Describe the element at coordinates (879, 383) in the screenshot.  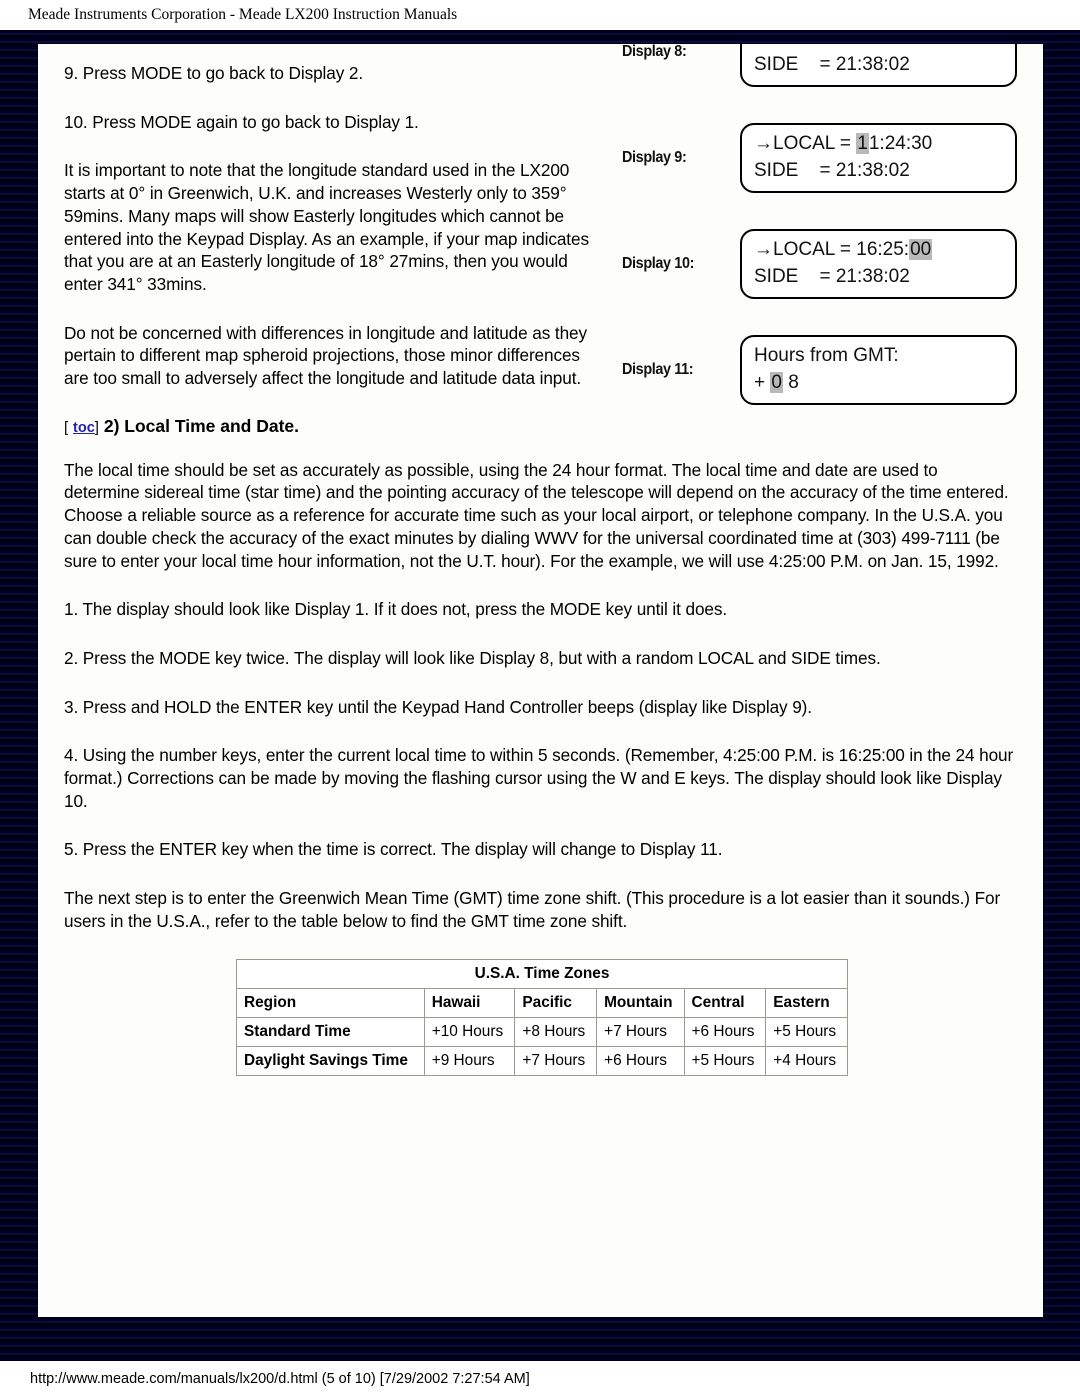
I see `lcd-line-2: + 0 8` at that location.